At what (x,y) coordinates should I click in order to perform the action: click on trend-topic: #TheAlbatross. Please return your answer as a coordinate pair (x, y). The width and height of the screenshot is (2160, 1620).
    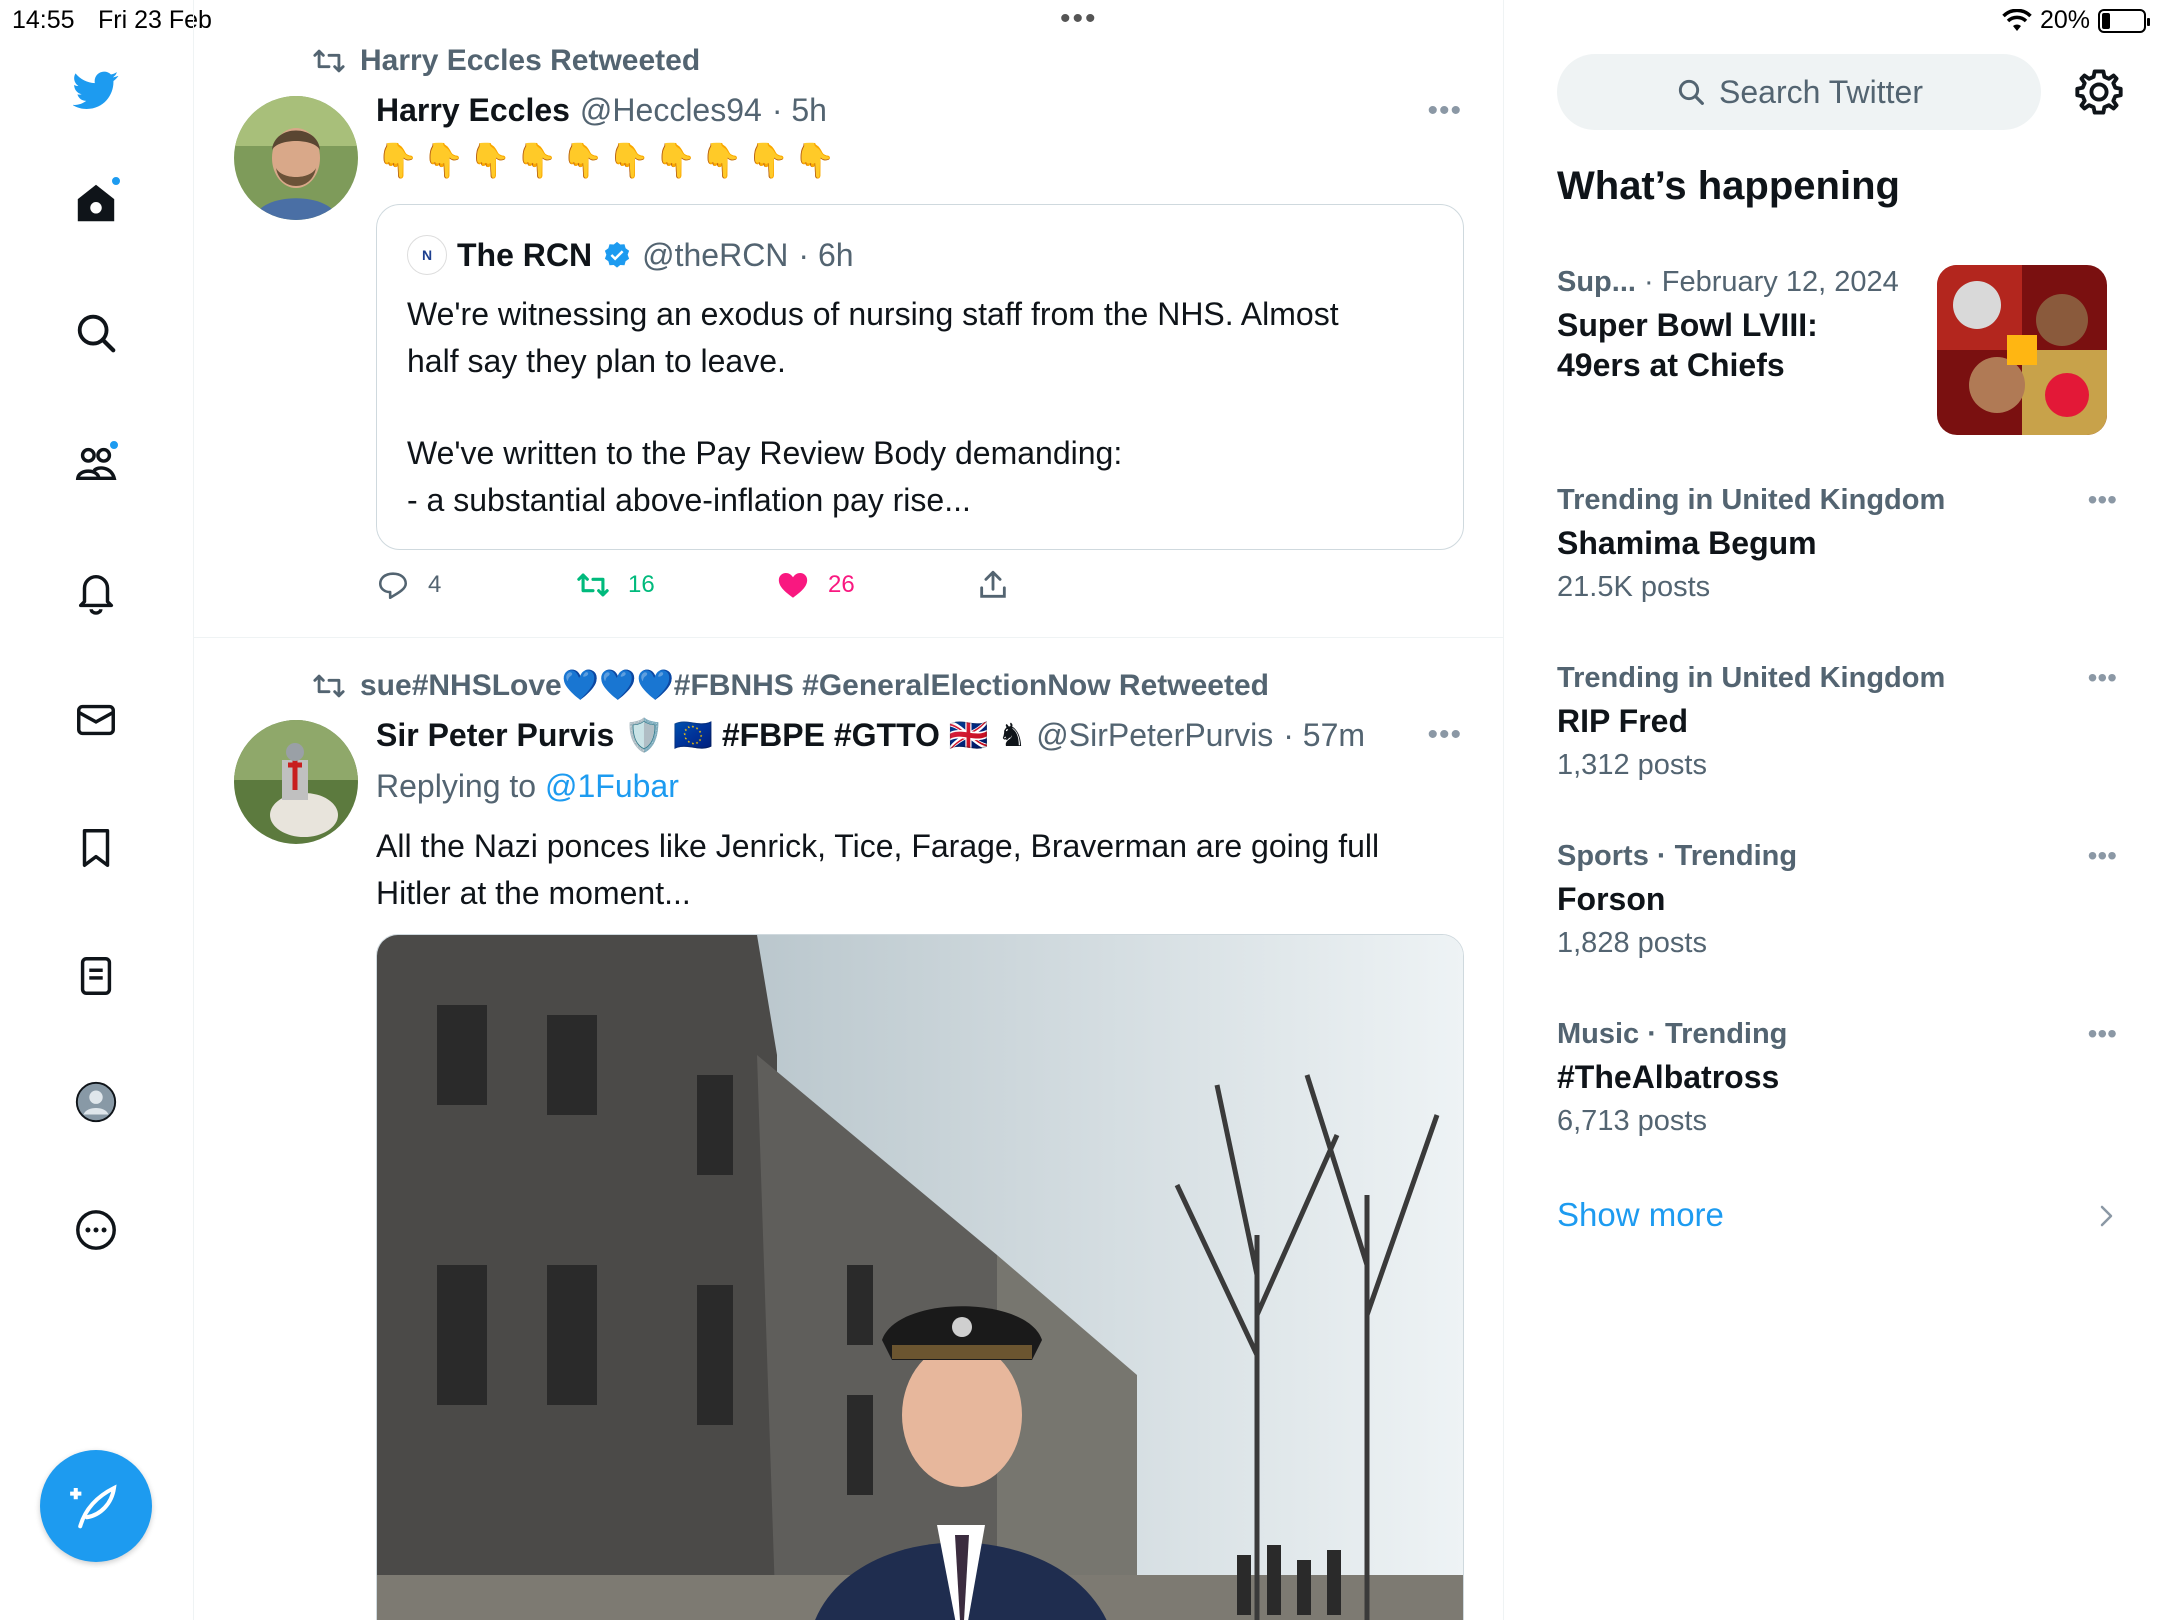
    Looking at the image, I should click on (1668, 1077).